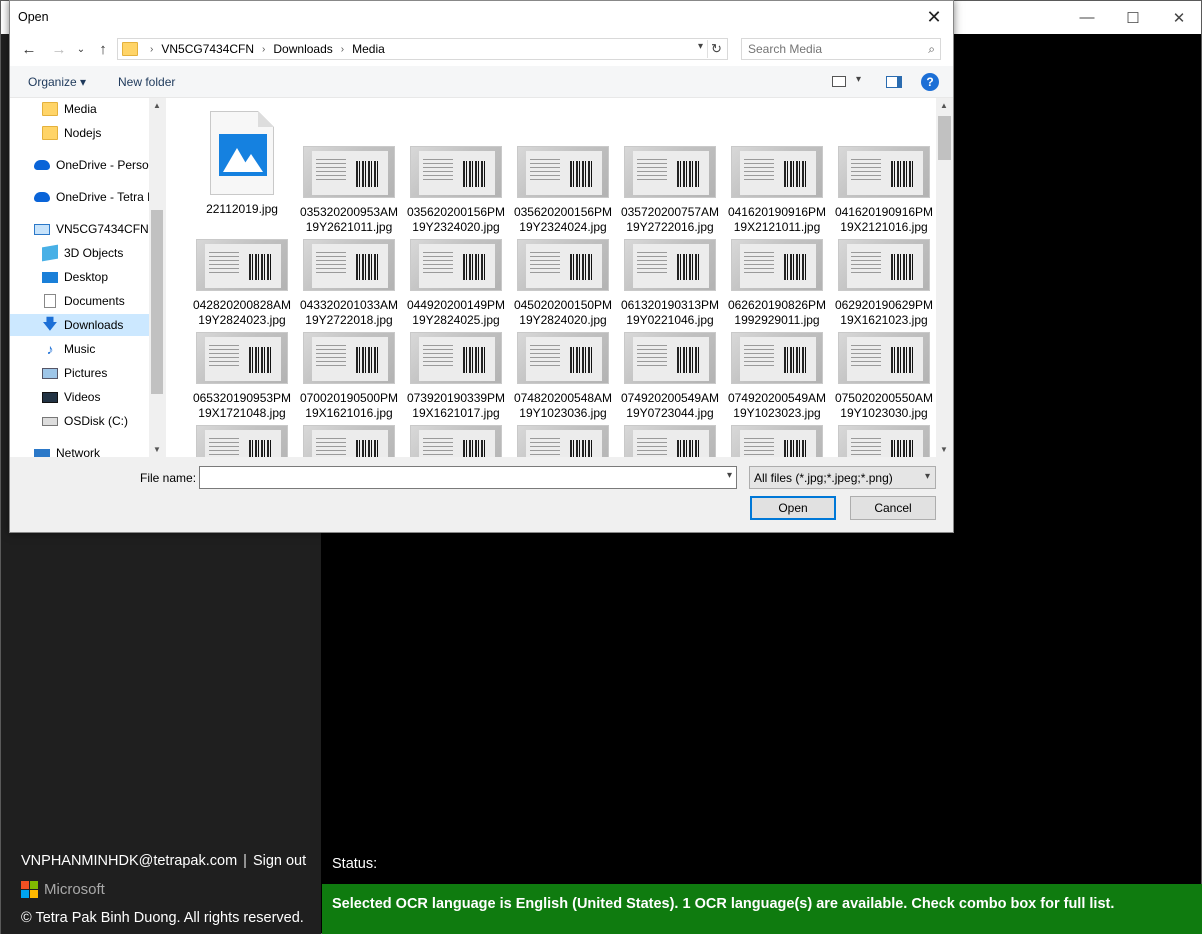  I want to click on file-item: 22112019.jpg, so click(242, 164).